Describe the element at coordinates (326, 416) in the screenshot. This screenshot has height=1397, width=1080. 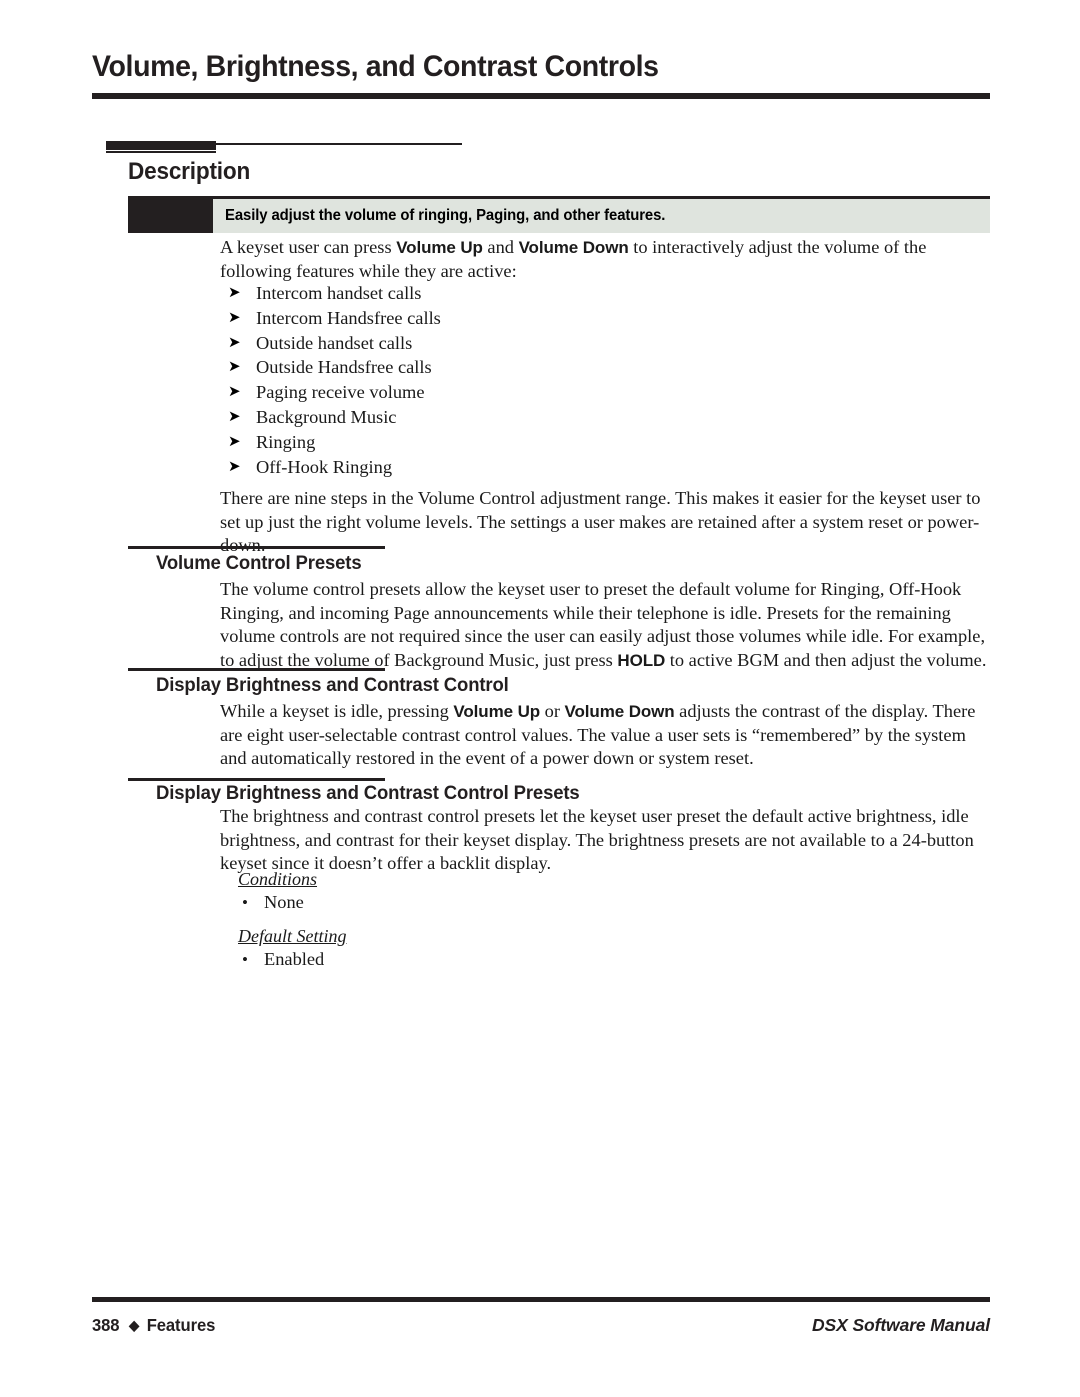
I see `list-item-label: Background Music` at that location.